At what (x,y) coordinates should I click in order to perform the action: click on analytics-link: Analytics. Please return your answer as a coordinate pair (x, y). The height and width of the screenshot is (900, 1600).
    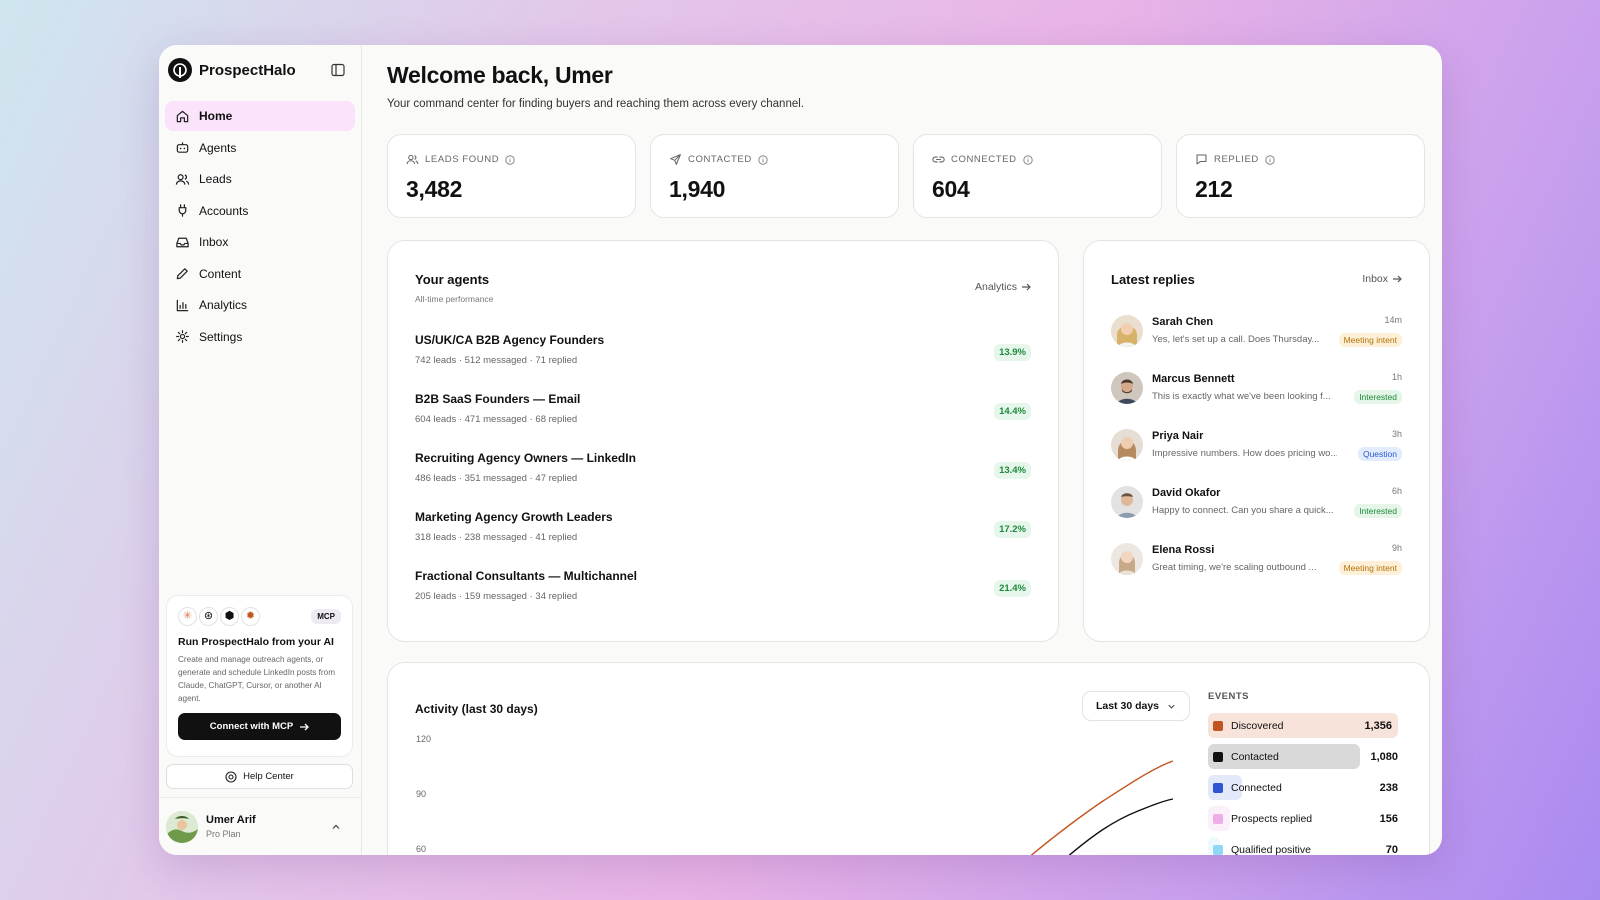
    Looking at the image, I should click on (1003, 287).